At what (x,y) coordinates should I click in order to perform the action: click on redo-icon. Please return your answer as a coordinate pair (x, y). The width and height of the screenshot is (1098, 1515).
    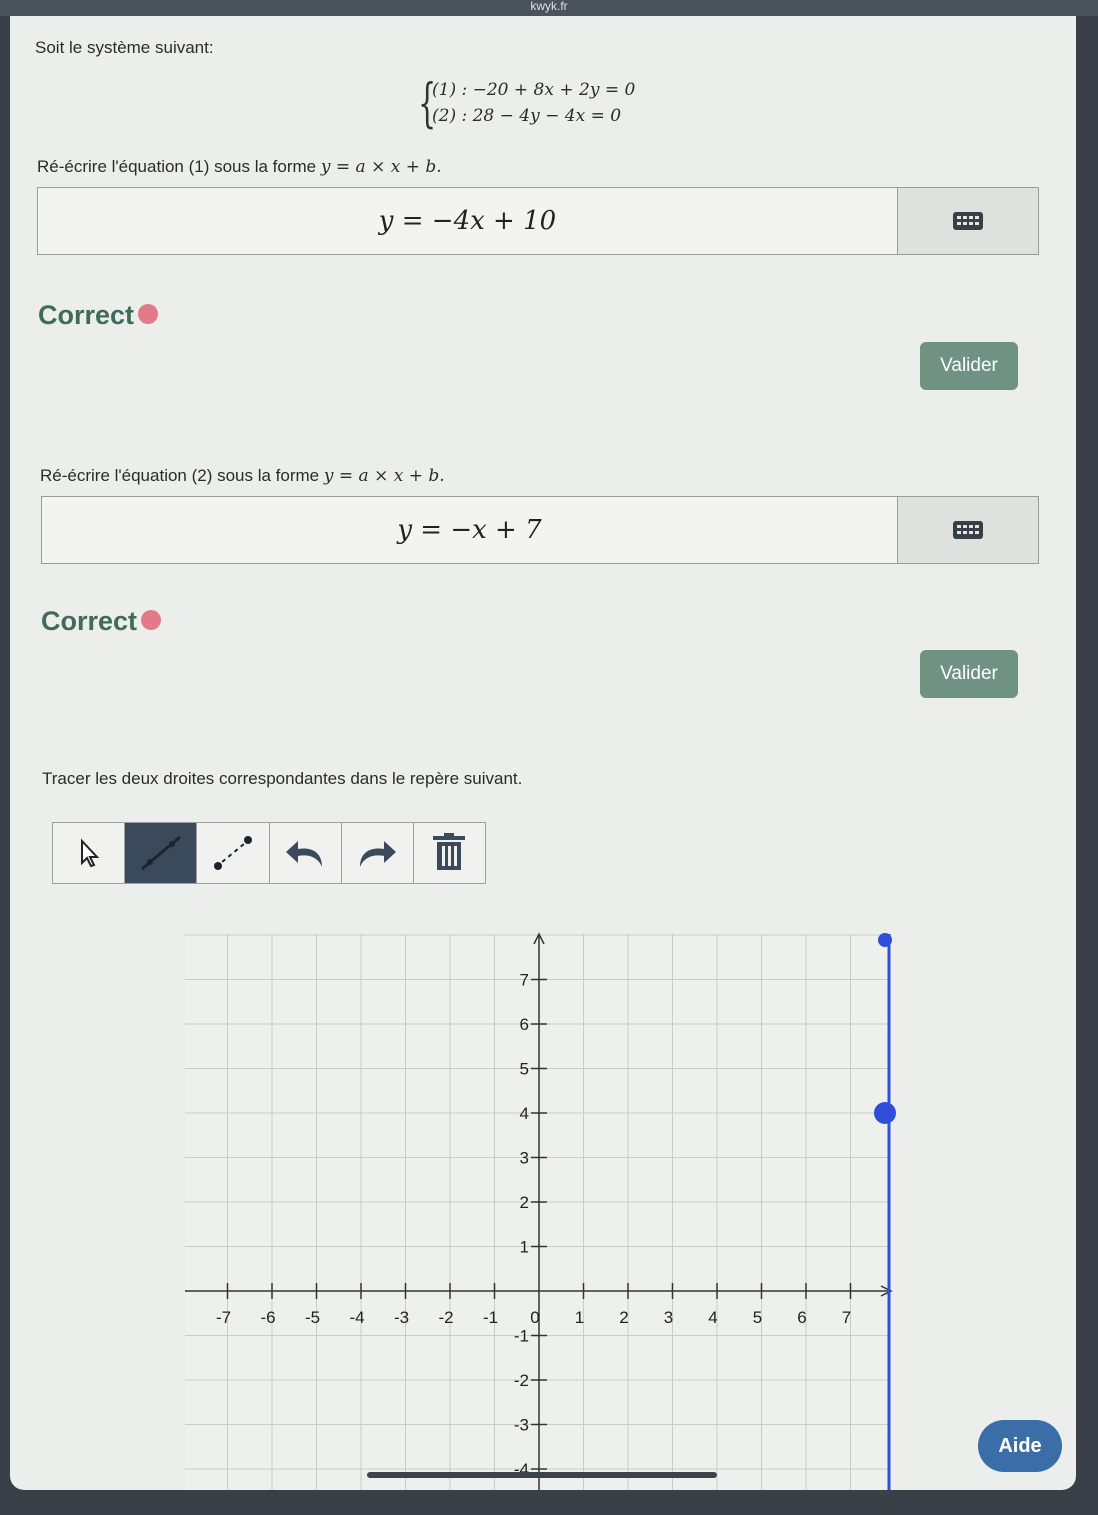
    Looking at the image, I should click on (378, 854).